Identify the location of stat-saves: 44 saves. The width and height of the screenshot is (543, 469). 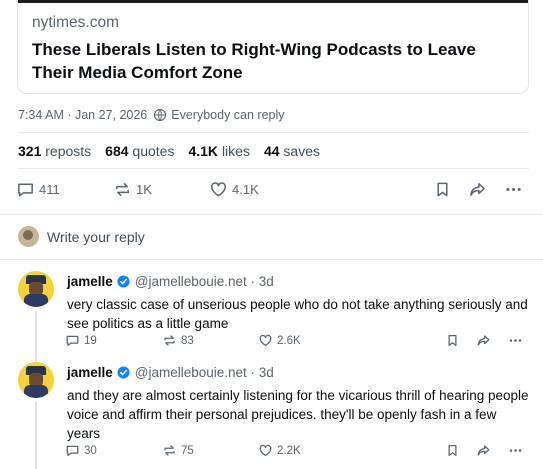
(292, 151).